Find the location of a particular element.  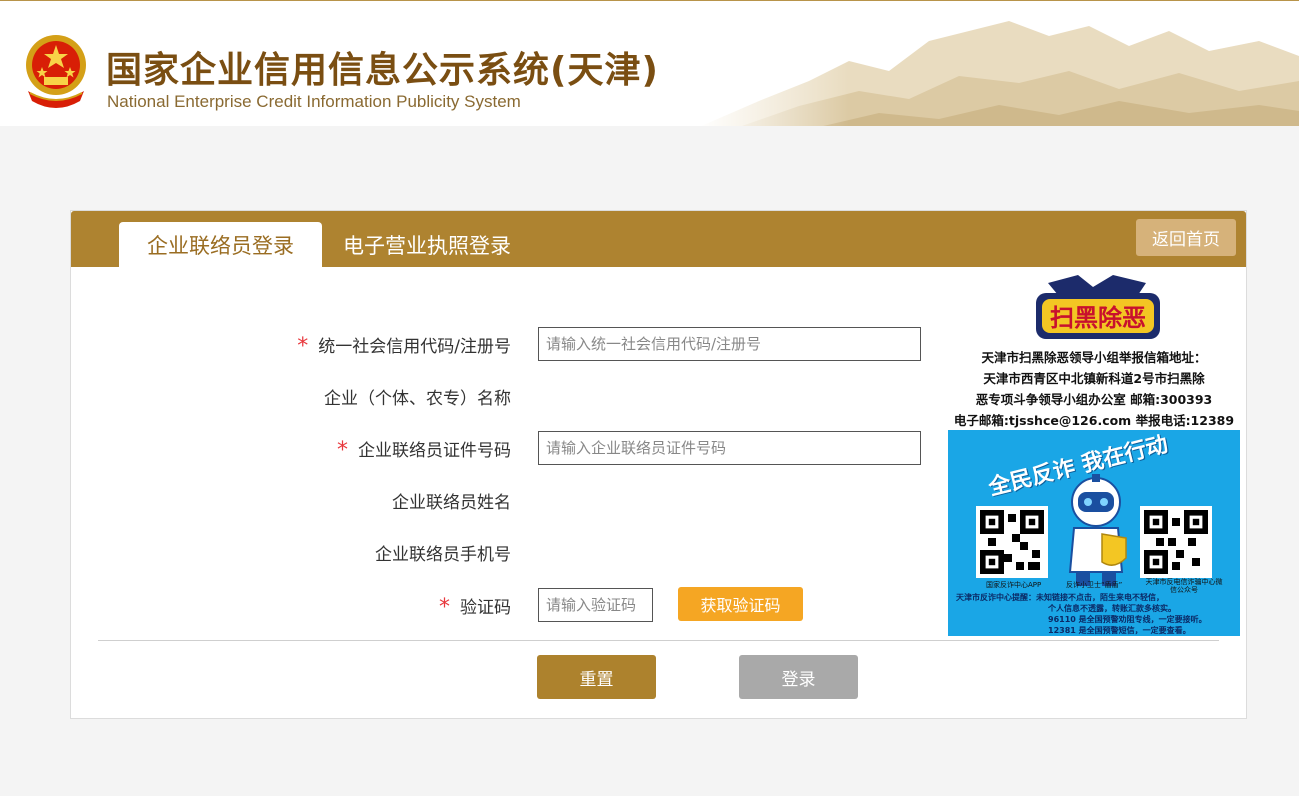

home-button: 返回首页 is located at coordinates (1186, 237).